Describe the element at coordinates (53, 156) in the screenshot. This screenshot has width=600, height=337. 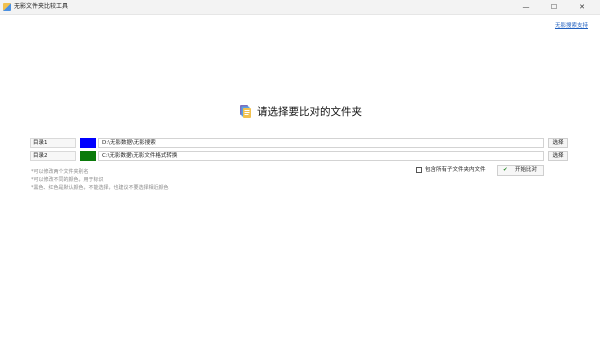
I see `folder2-alias-field: 目录2` at that location.